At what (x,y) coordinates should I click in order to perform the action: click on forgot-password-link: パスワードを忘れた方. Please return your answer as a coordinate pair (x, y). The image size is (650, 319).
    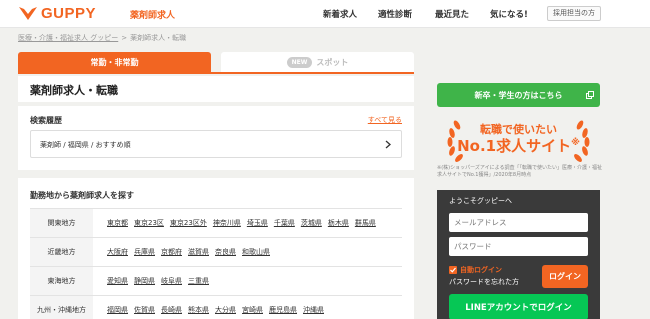
    Looking at the image, I should click on (484, 282).